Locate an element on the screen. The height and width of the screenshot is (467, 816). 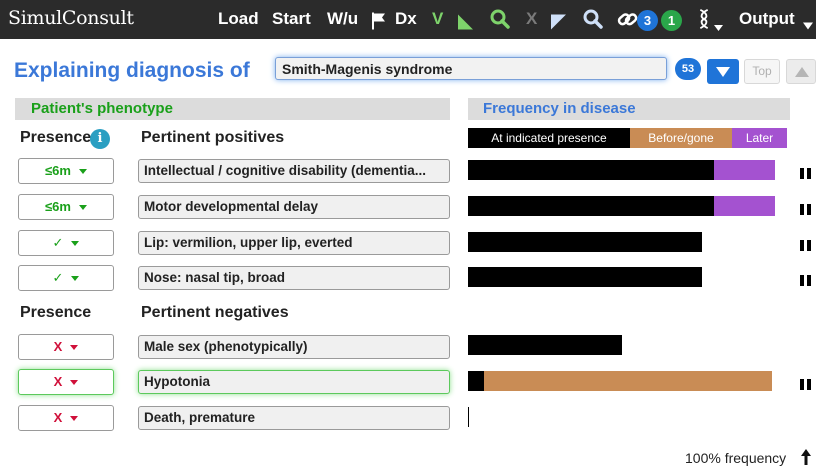
diagnosis-count-badge: 53 is located at coordinates (688, 69).